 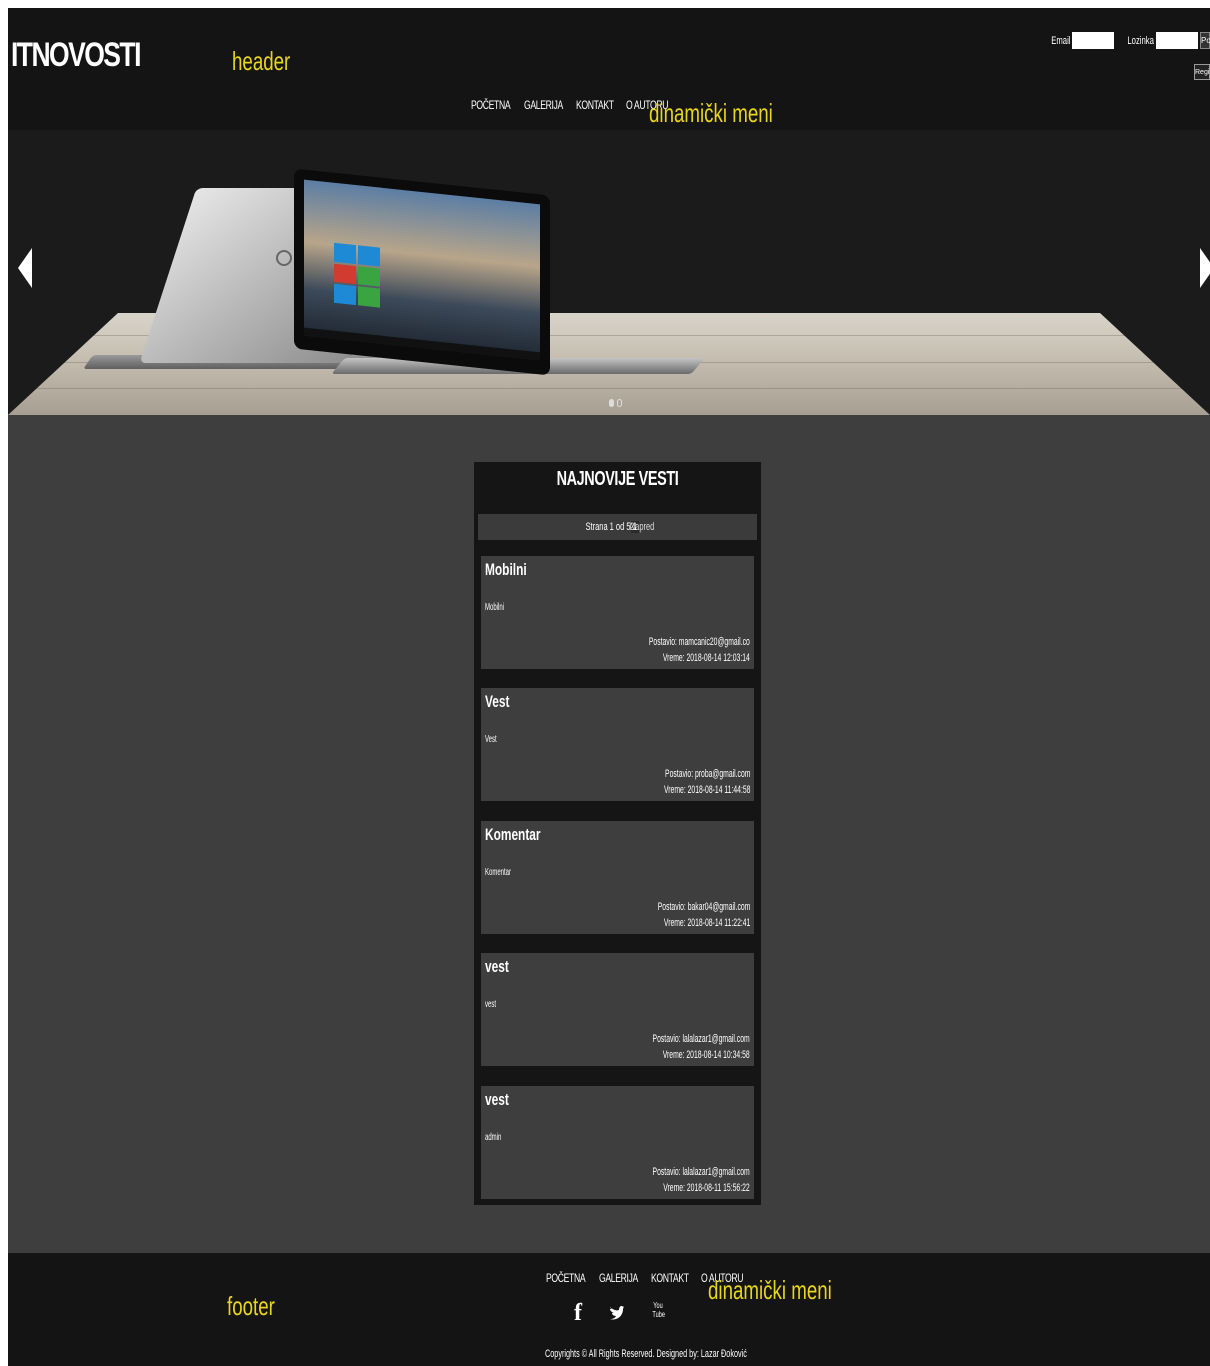 I want to click on wood-grain, so click(x=609, y=388).